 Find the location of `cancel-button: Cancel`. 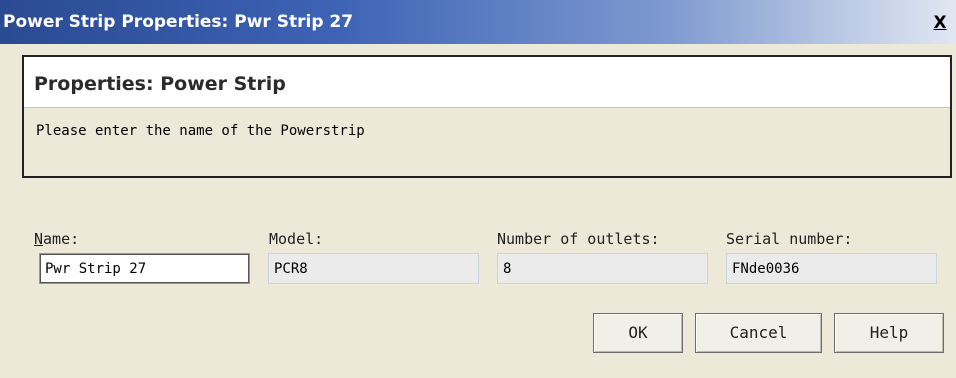

cancel-button: Cancel is located at coordinates (758, 333).